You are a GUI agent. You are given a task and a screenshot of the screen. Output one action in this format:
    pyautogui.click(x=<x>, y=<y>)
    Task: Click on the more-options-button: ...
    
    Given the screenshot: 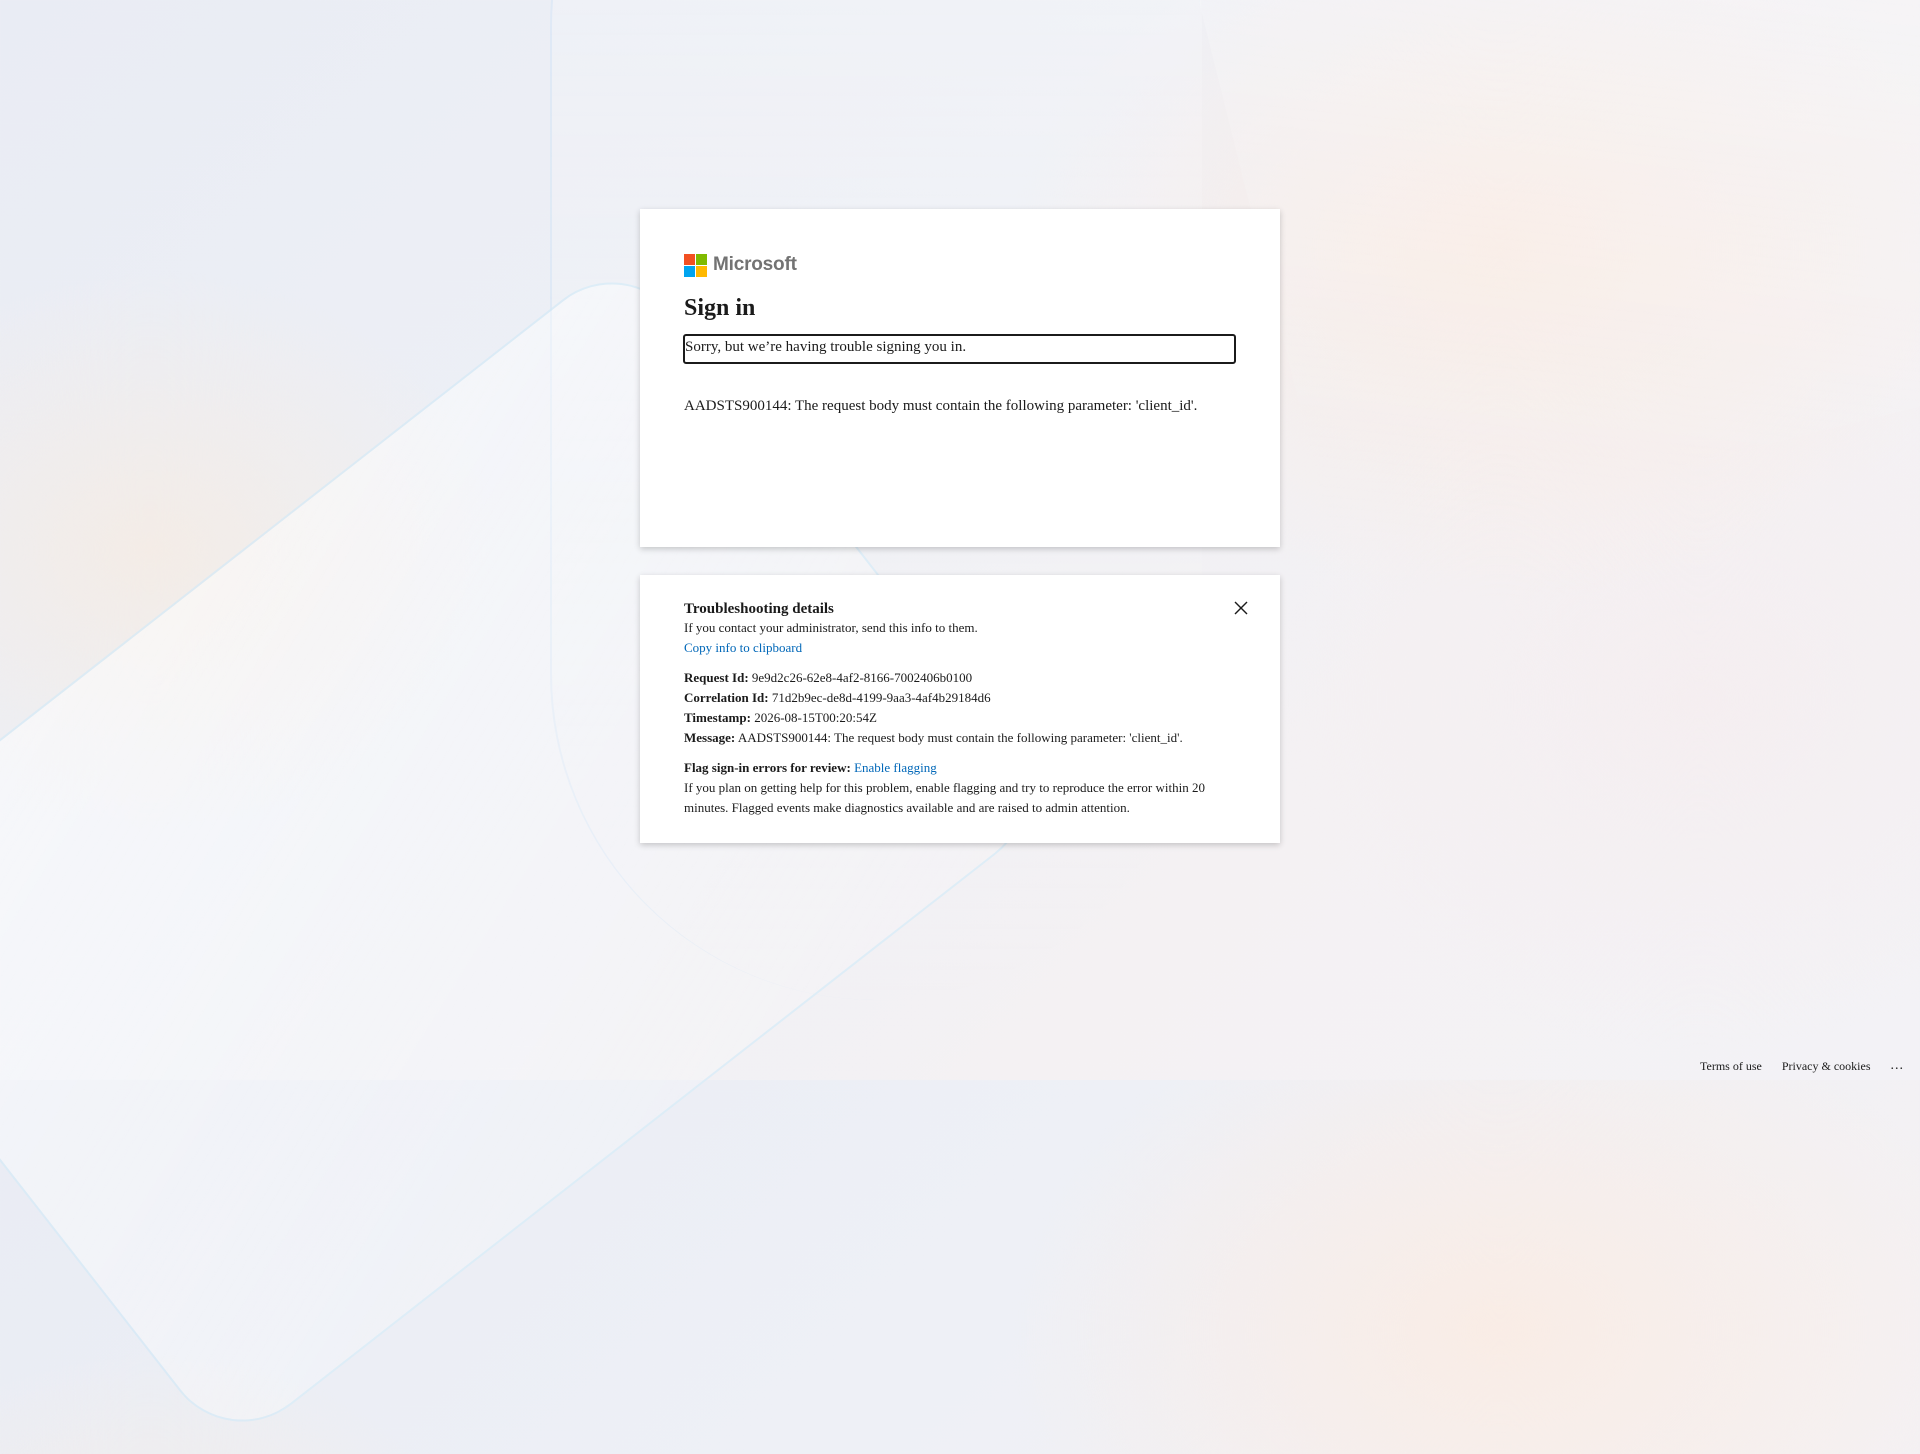 What is the action you would take?
    pyautogui.click(x=1898, y=1066)
    